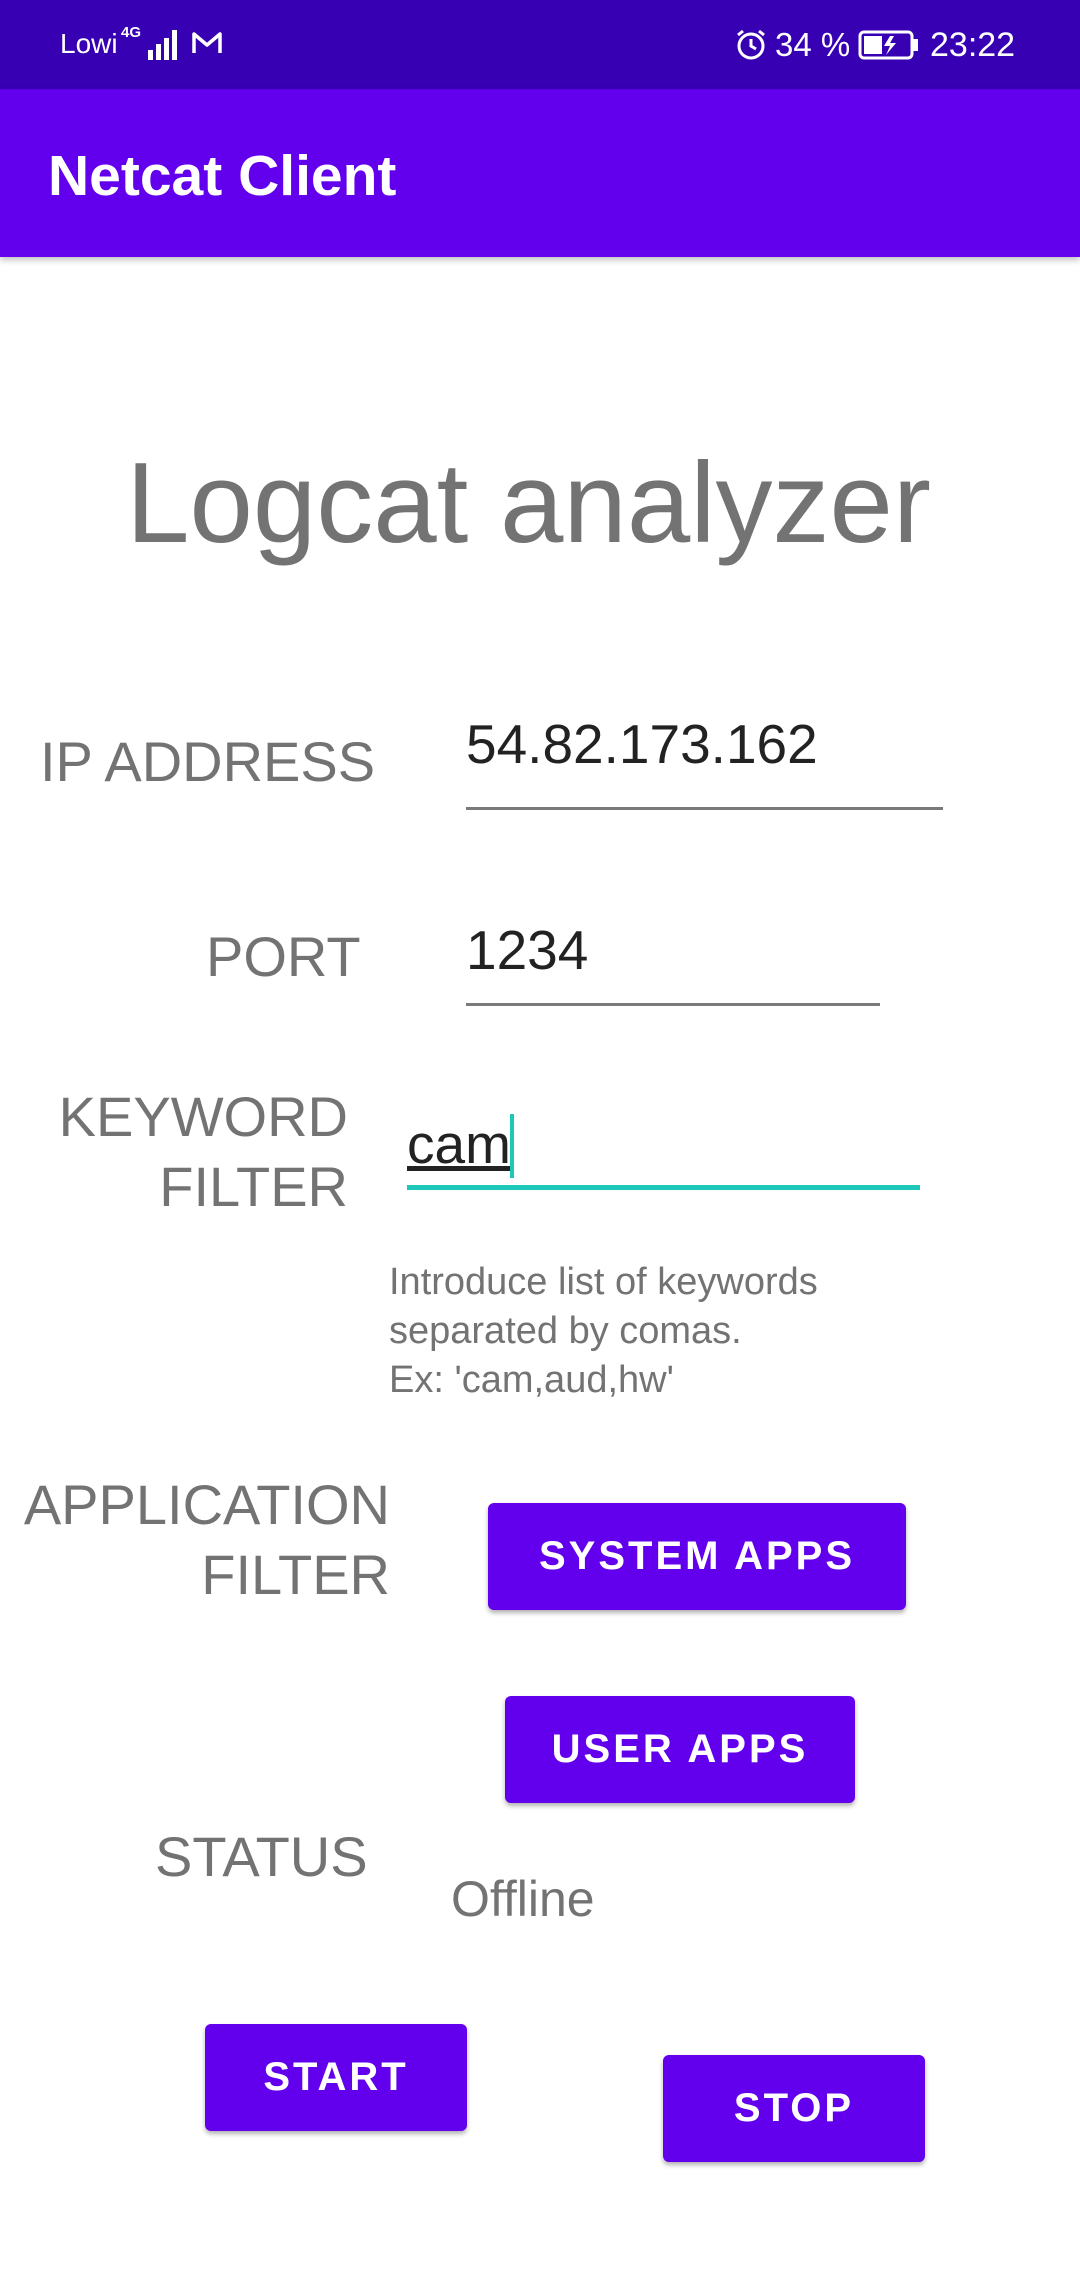  I want to click on status-bar: Lowi 4G 34 % 23:22, so click(540, 44).